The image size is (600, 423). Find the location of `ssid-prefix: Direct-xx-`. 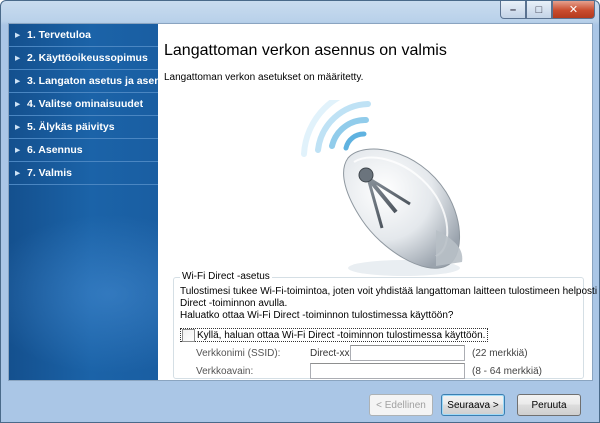

ssid-prefix: Direct-xx- is located at coordinates (331, 353).